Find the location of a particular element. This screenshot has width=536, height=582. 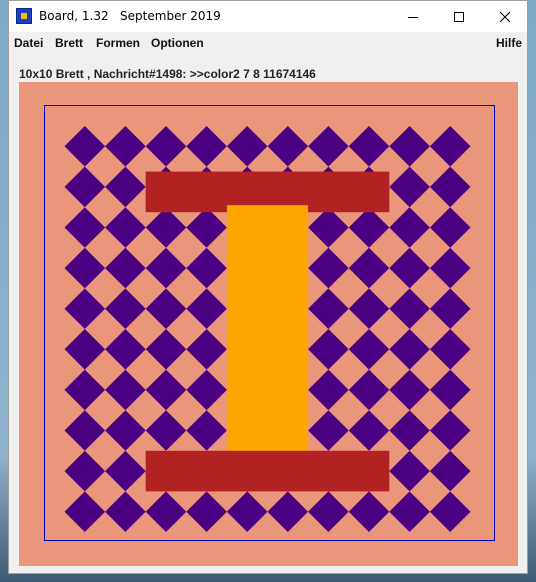

menu-formen: Formen is located at coordinates (118, 43).